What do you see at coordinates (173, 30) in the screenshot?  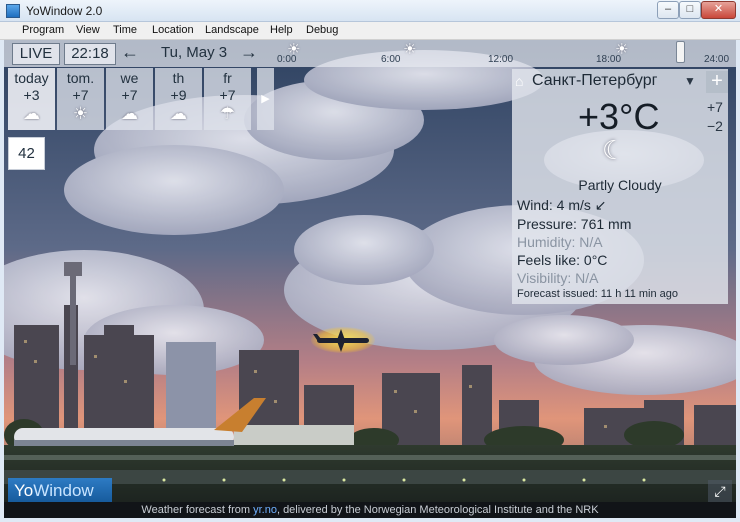 I see `menu-location: Location` at bounding box center [173, 30].